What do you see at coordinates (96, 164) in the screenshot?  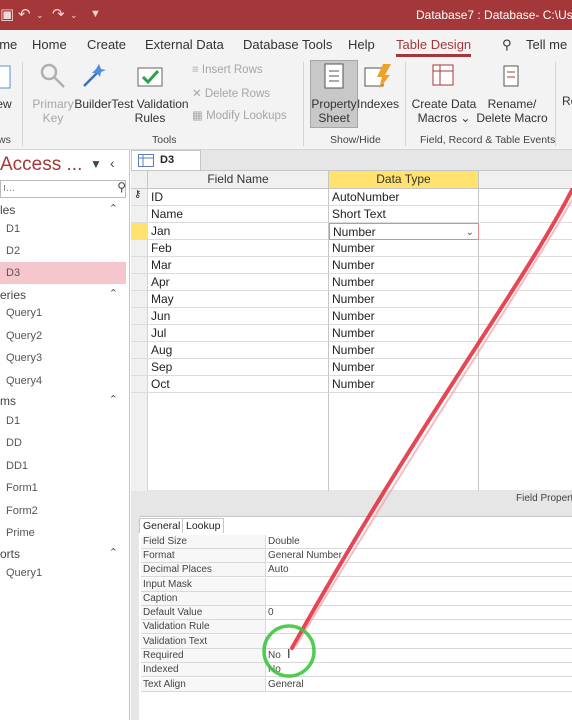 I see `nav-menu-icon: ▼` at bounding box center [96, 164].